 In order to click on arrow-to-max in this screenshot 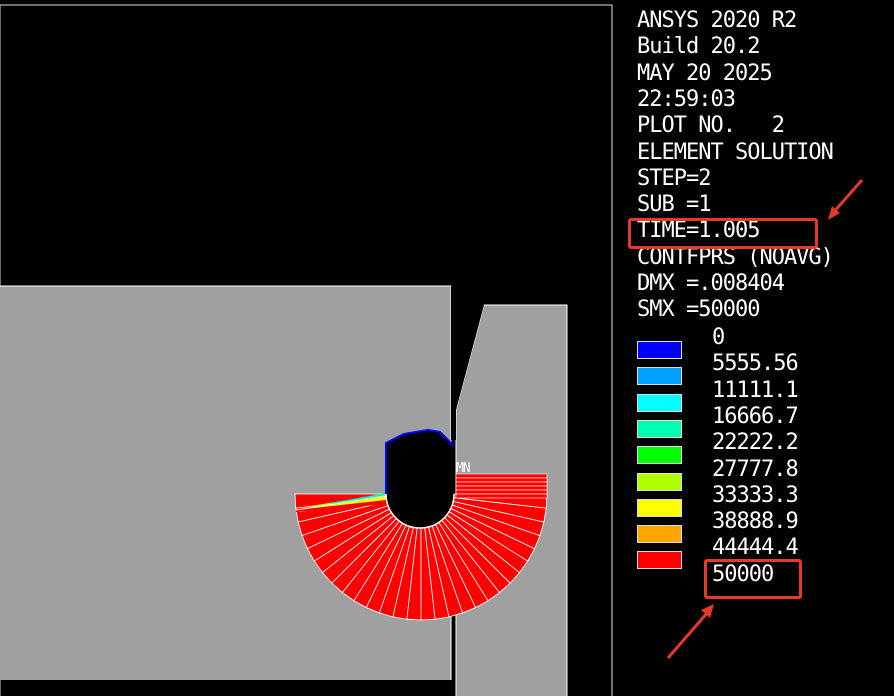, I will do `click(690, 631)`.